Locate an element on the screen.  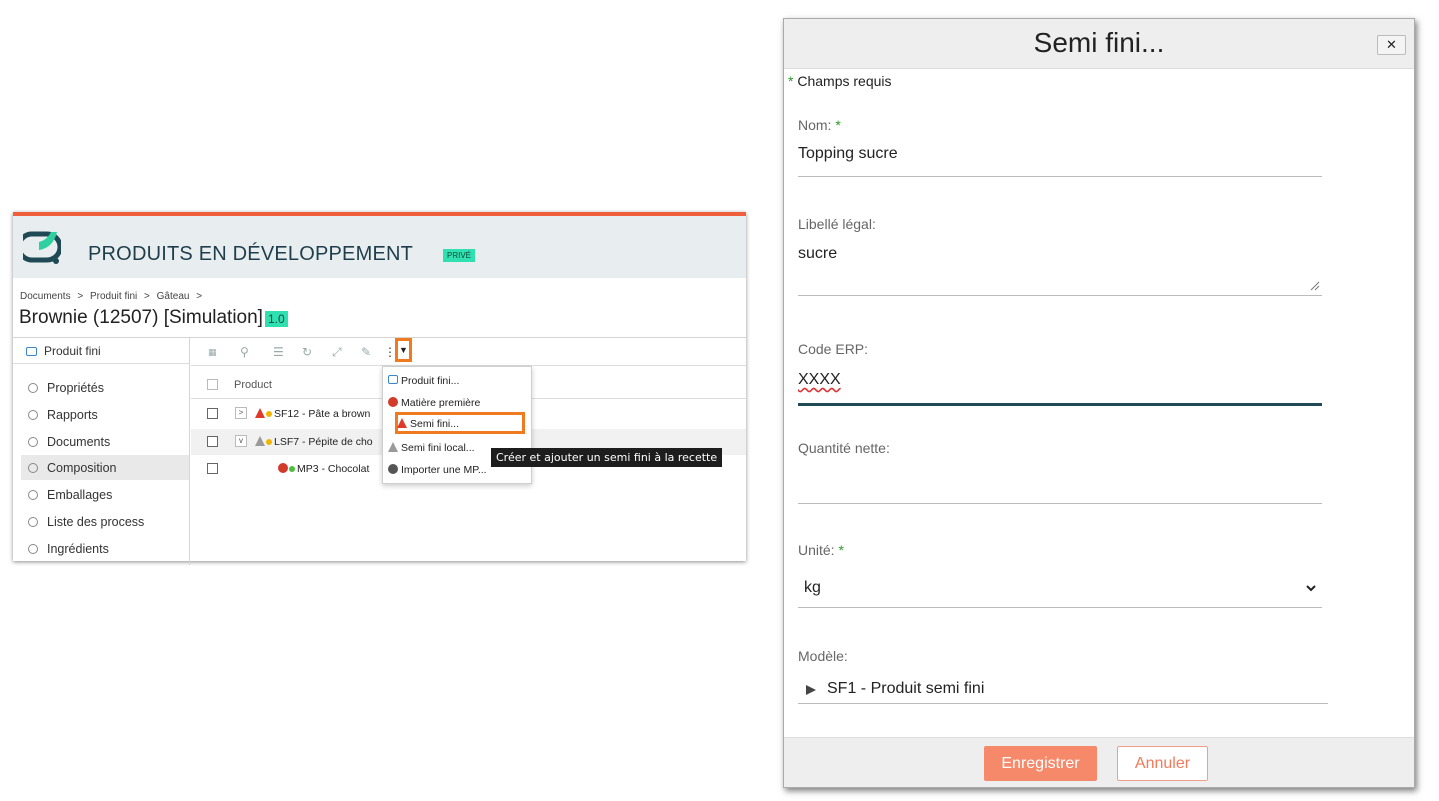
tomato-icon is located at coordinates (283, 468).